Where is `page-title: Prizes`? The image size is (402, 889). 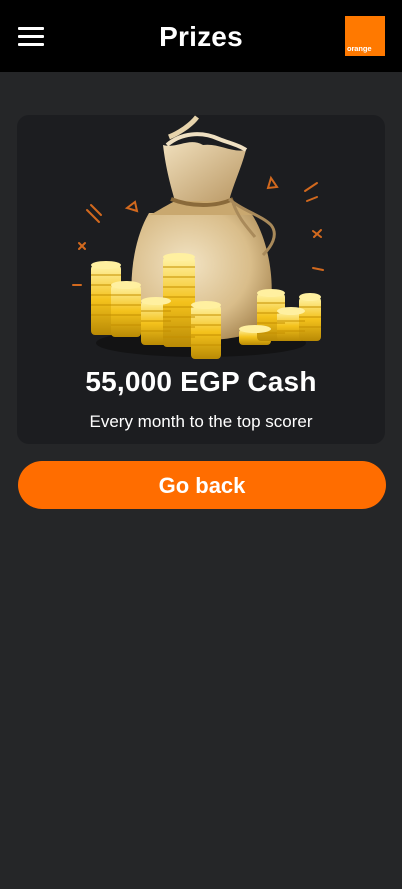 page-title: Prizes is located at coordinates (201, 36).